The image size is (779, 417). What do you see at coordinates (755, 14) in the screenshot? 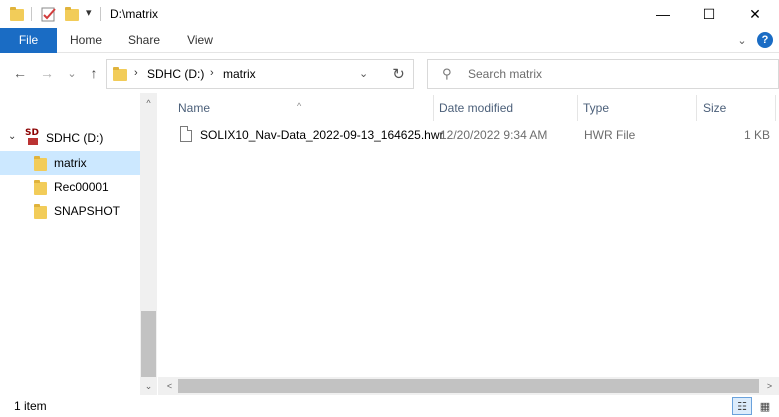
I see `close-button: ✕` at bounding box center [755, 14].